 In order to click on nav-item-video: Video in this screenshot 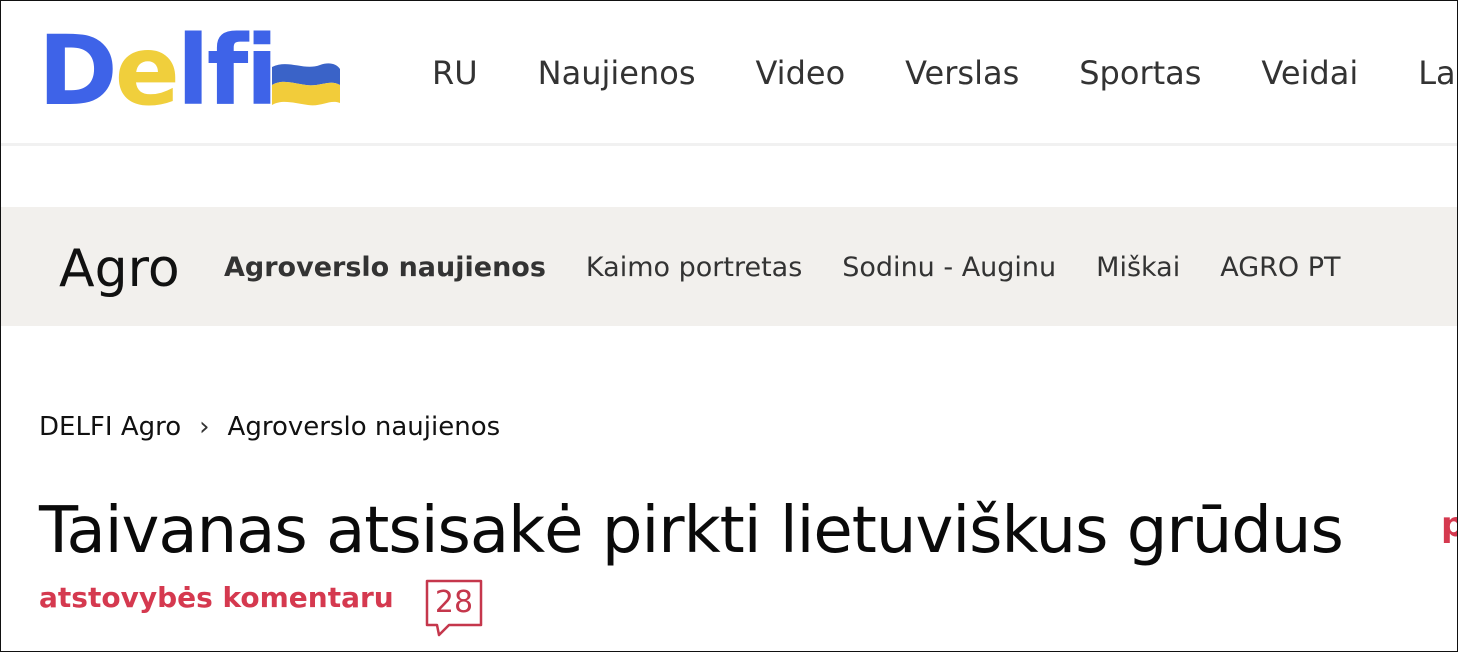, I will do `click(800, 73)`.